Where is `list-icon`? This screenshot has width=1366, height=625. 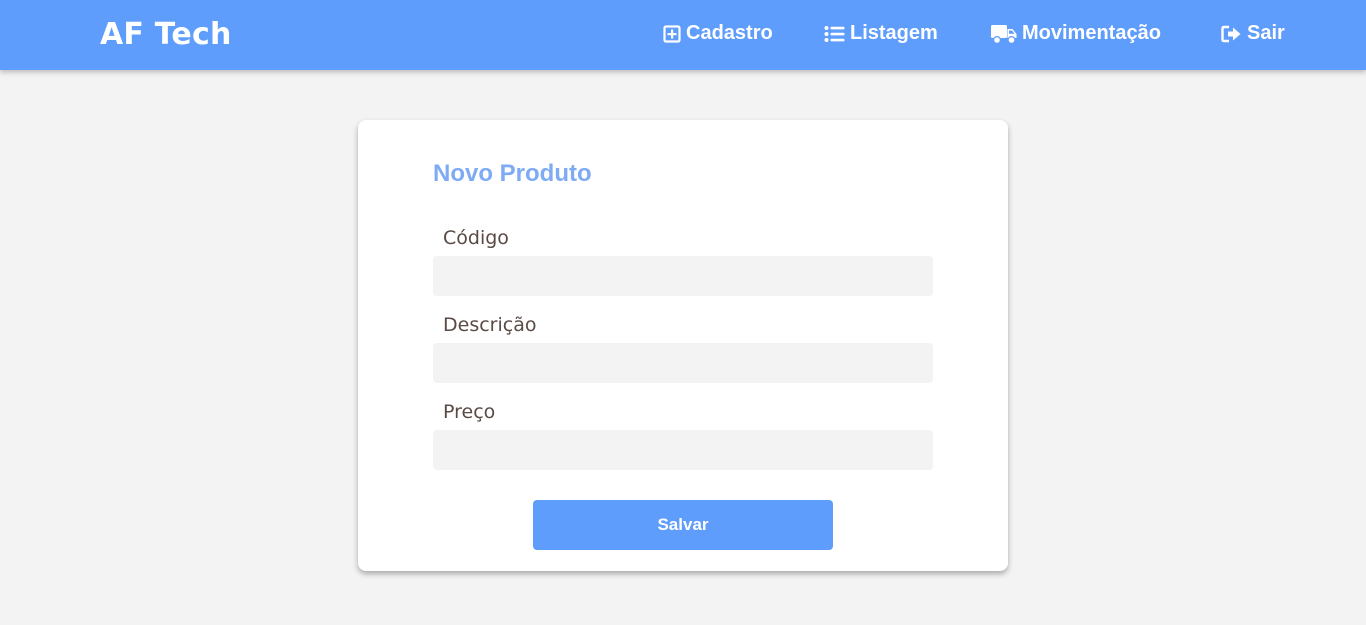 list-icon is located at coordinates (834, 34).